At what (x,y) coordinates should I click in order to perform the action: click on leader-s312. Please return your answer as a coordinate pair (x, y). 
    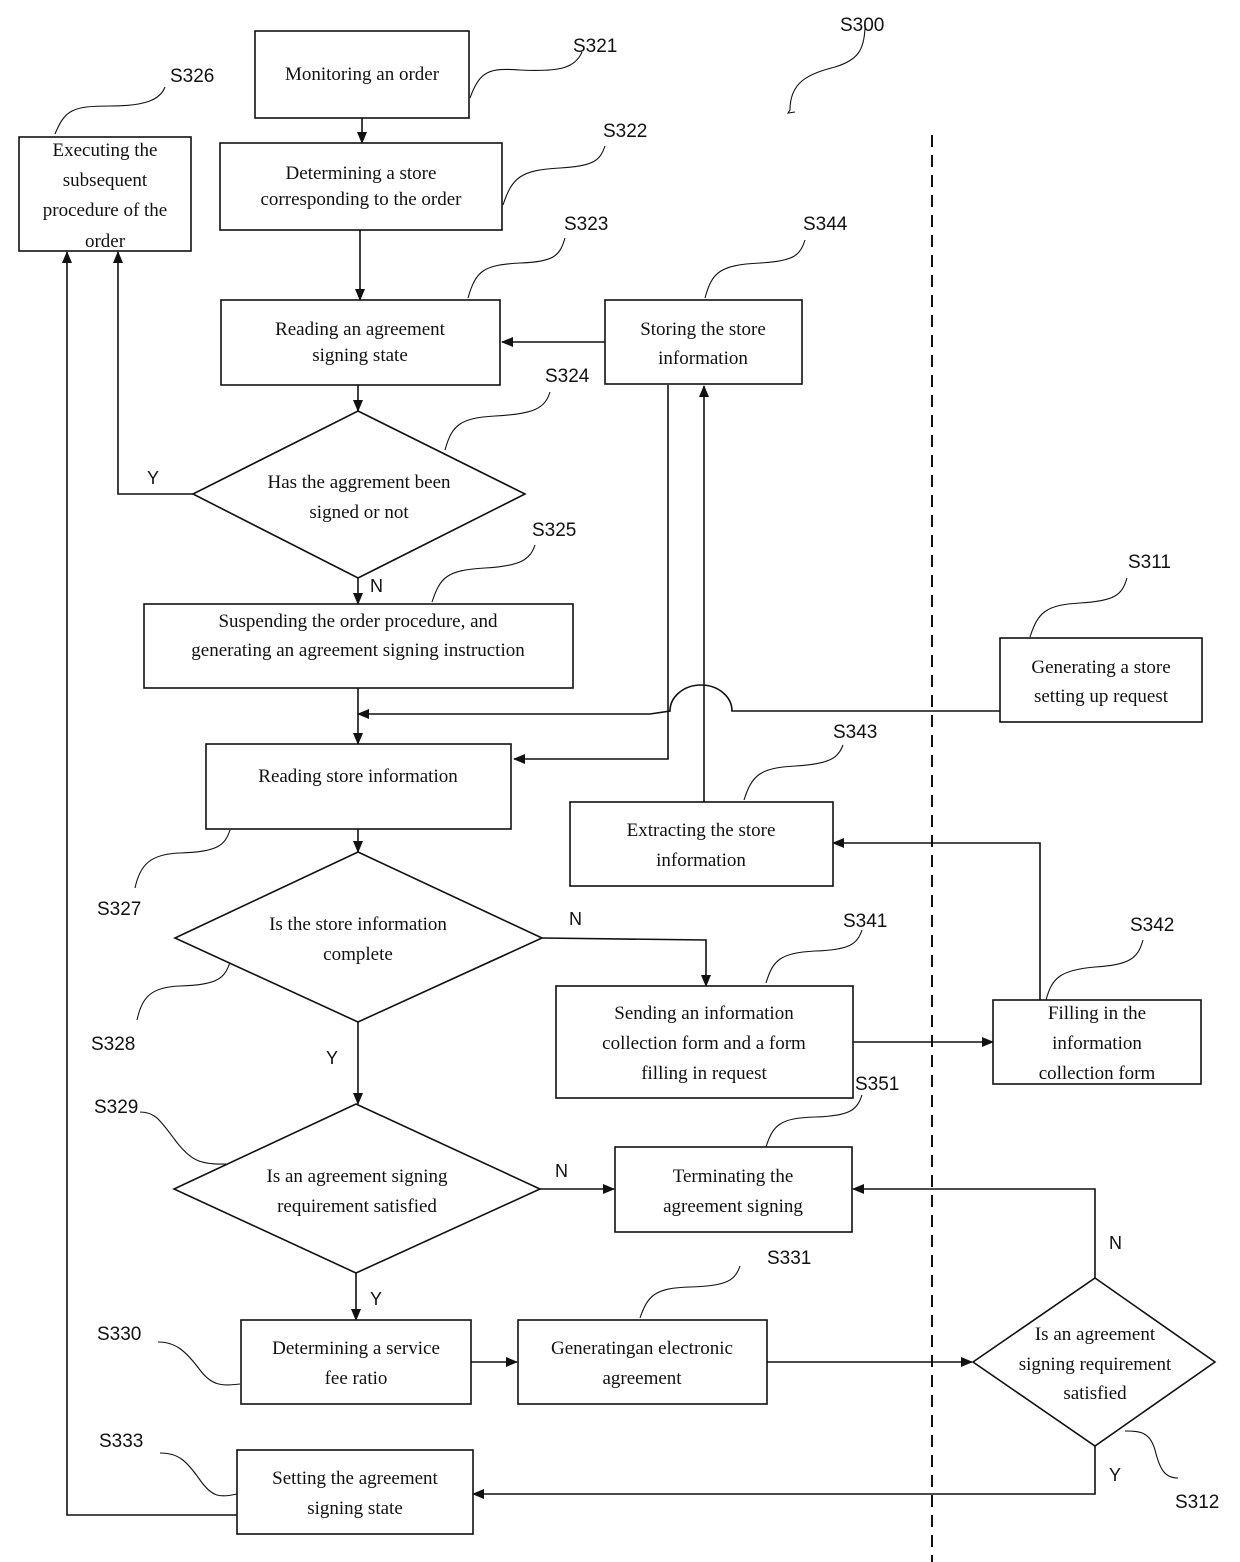
    Looking at the image, I should click on (1151, 1454).